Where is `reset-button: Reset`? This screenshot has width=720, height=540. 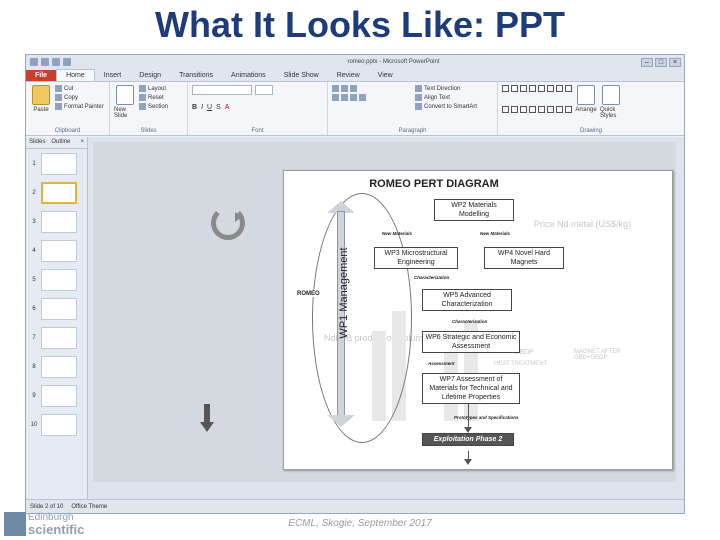 reset-button: Reset is located at coordinates (153, 97).